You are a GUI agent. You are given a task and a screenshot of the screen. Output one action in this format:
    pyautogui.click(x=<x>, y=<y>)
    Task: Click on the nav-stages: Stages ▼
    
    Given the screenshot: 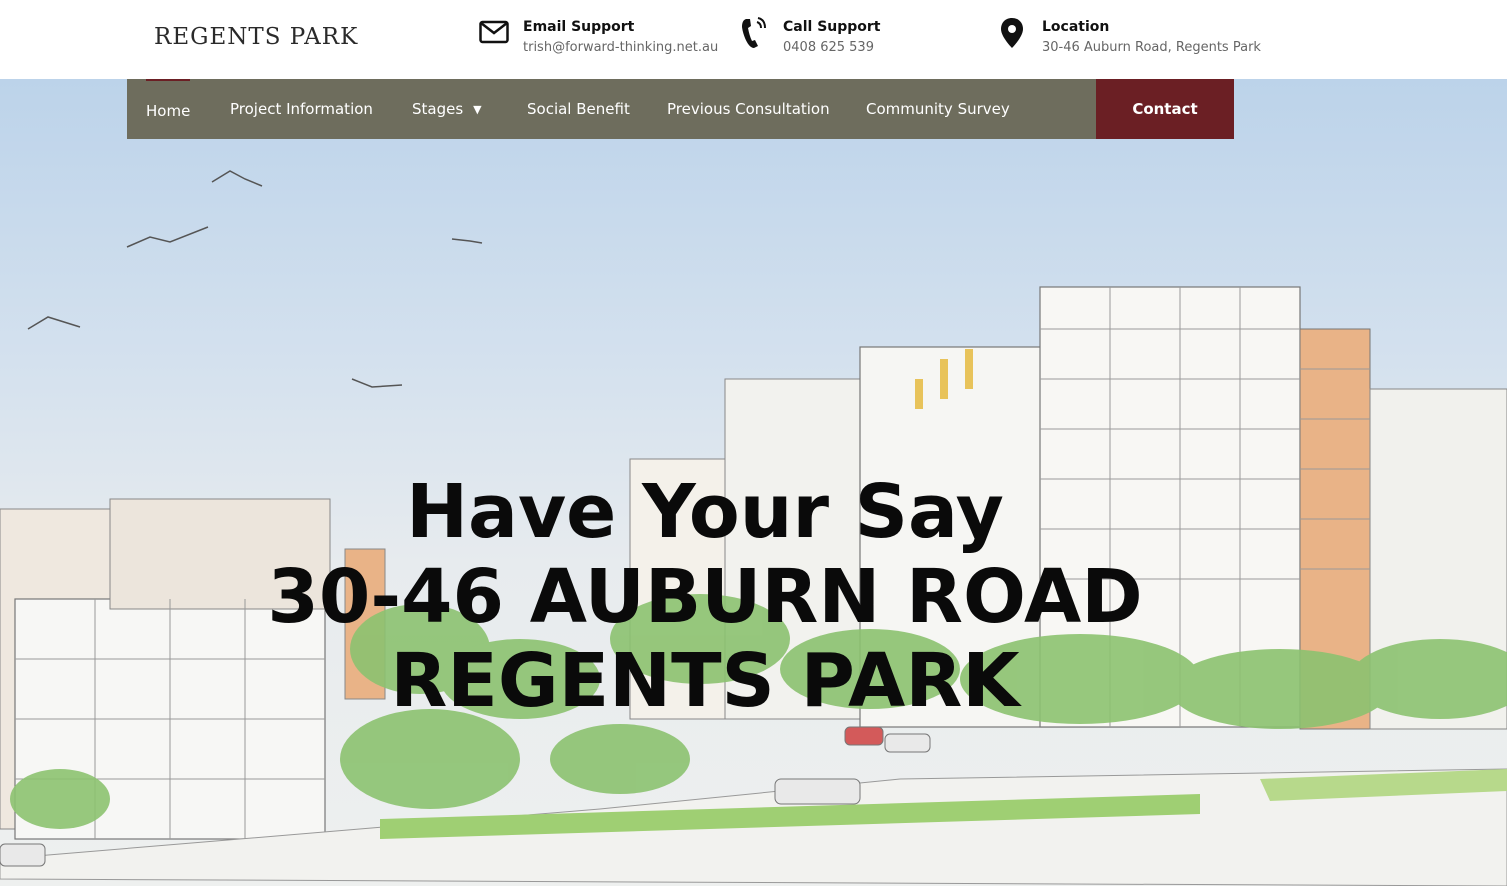 What is the action you would take?
    pyautogui.click(x=447, y=109)
    